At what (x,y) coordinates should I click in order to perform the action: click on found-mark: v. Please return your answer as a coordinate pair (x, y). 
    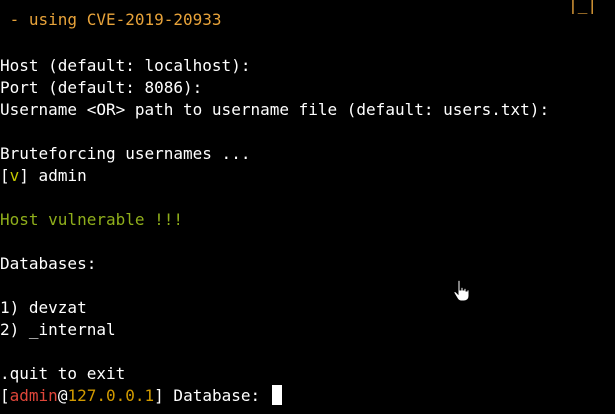
    Looking at the image, I should click on (14, 175).